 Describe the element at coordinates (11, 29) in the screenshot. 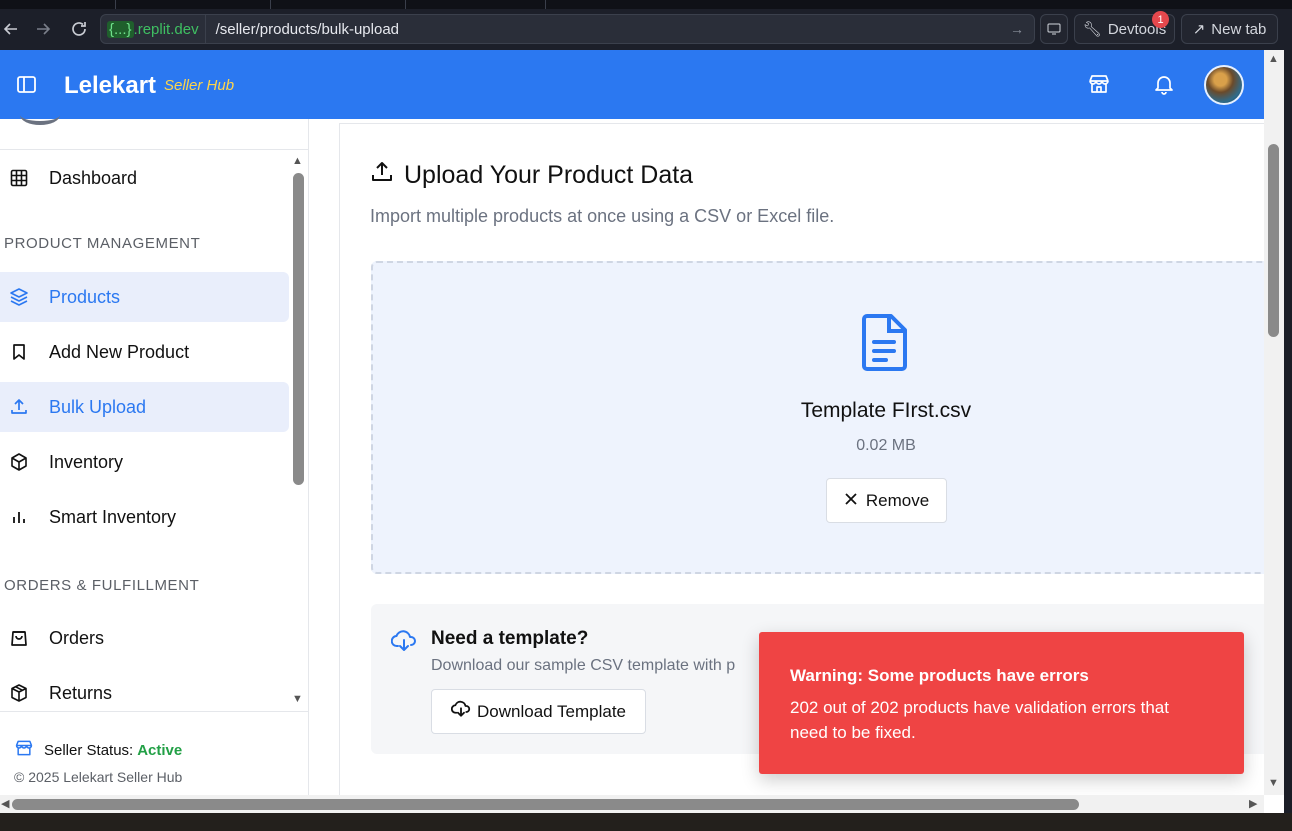

I see `back-icon` at that location.